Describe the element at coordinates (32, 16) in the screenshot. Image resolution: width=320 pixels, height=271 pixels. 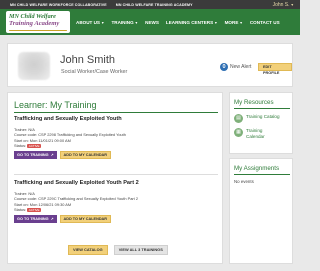
I see `logo-line-1: MN Child Welfare` at that location.